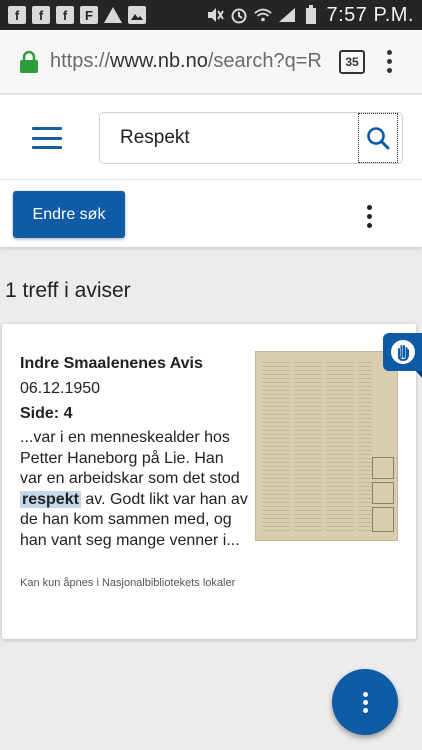 The width and height of the screenshot is (422, 750). Describe the element at coordinates (29, 61) in the screenshot. I see `lock-icon` at that location.